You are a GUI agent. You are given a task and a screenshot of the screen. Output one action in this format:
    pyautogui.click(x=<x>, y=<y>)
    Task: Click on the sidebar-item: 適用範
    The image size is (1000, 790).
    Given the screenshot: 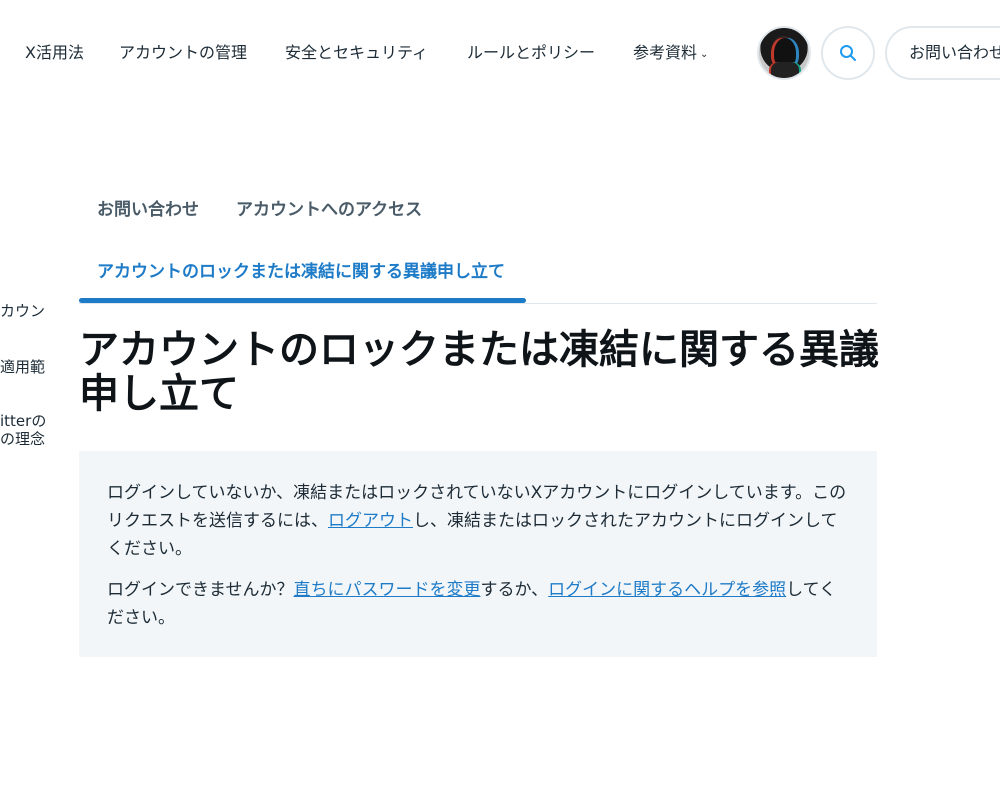 What is the action you would take?
    pyautogui.click(x=22, y=367)
    